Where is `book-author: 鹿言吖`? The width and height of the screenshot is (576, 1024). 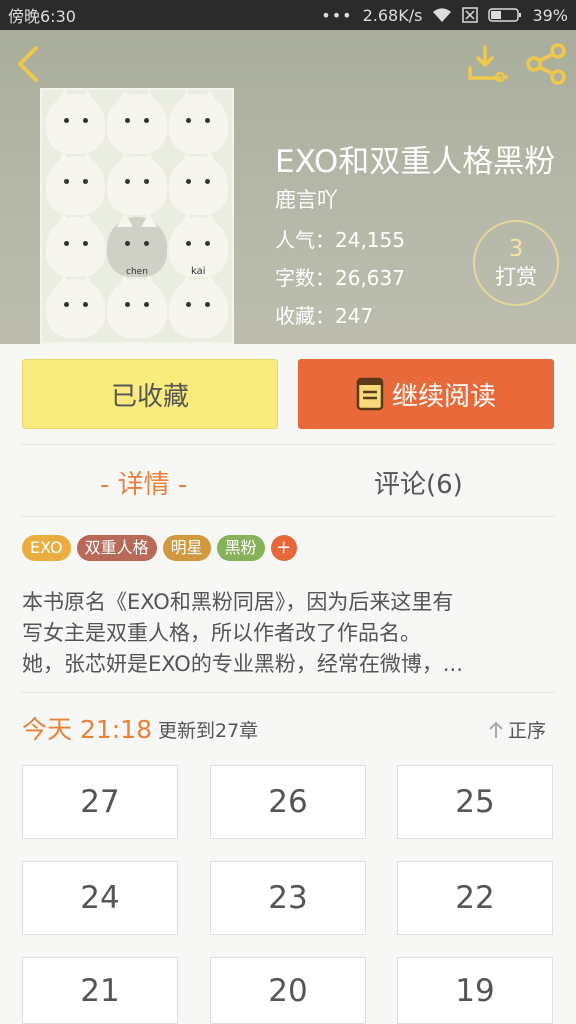 book-author: 鹿言吖 is located at coordinates (306, 199).